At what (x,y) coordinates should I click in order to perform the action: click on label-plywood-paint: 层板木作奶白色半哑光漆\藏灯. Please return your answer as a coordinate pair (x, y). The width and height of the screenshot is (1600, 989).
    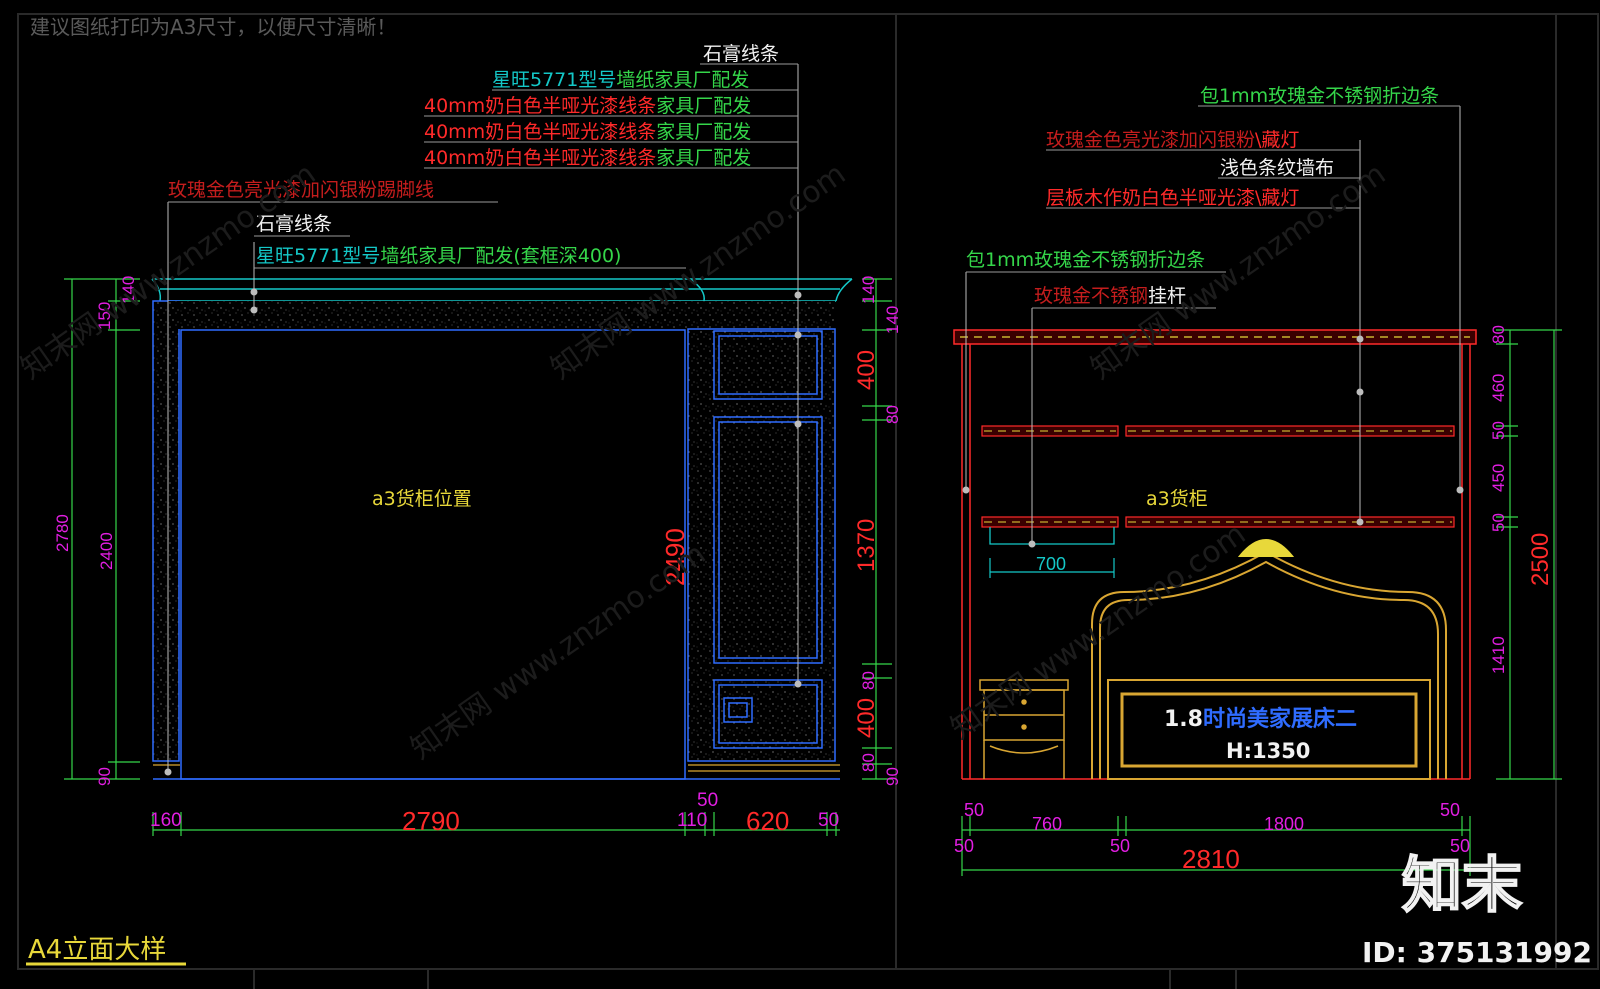
    Looking at the image, I should click on (1172, 198).